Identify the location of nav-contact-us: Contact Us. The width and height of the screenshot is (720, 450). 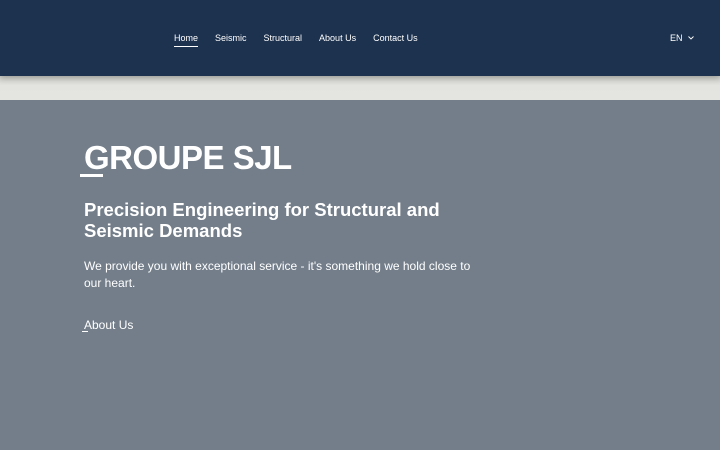
(395, 39).